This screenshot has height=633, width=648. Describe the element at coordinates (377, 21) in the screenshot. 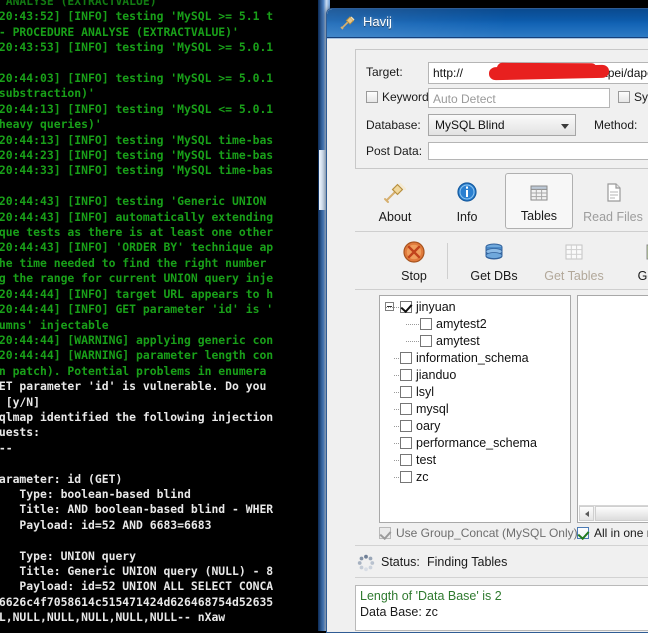

I see `window-title: Havij` at that location.